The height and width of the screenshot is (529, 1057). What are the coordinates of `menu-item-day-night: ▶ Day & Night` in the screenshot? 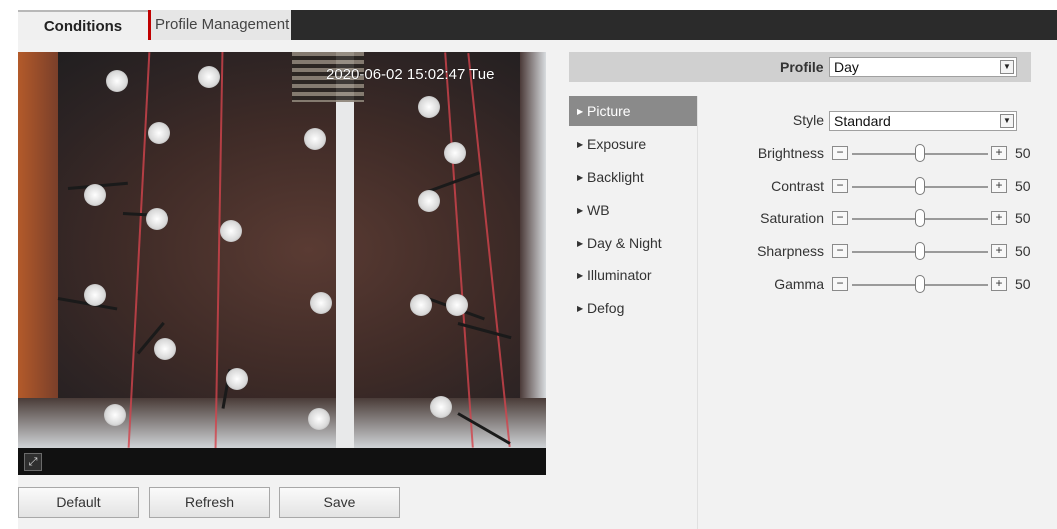 It's located at (633, 243).